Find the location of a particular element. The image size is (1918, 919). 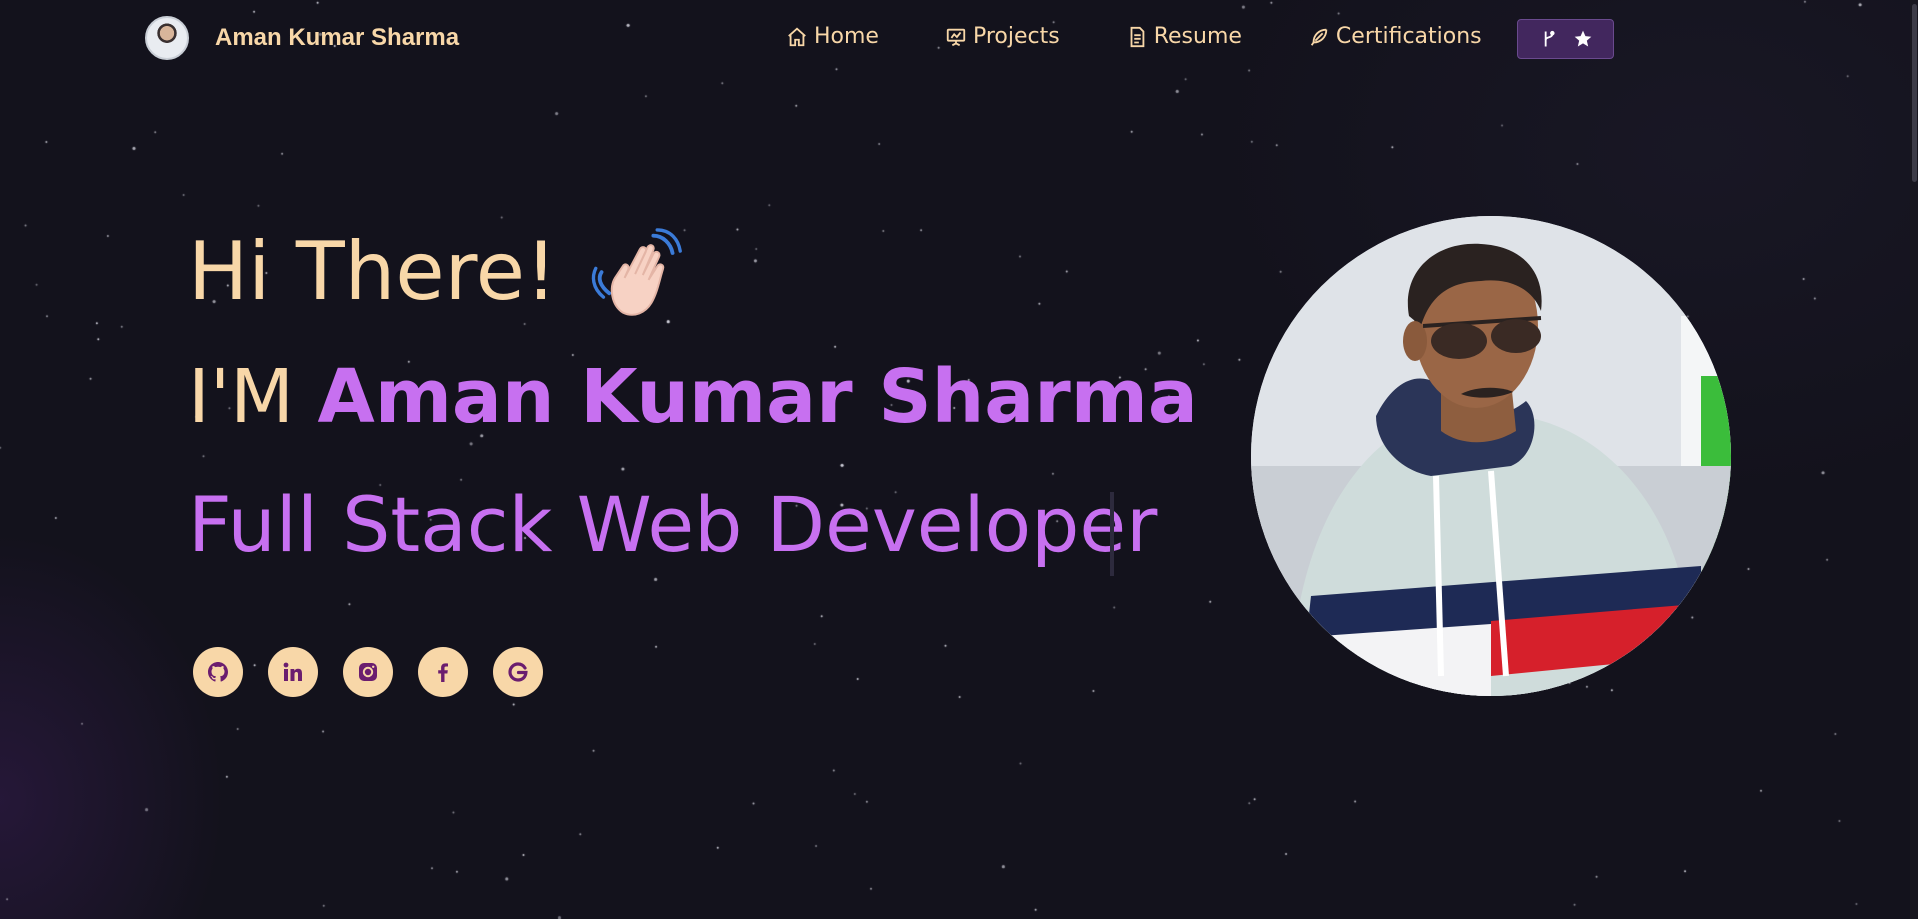

nav-resume: Resume is located at coordinates (1184, 36).